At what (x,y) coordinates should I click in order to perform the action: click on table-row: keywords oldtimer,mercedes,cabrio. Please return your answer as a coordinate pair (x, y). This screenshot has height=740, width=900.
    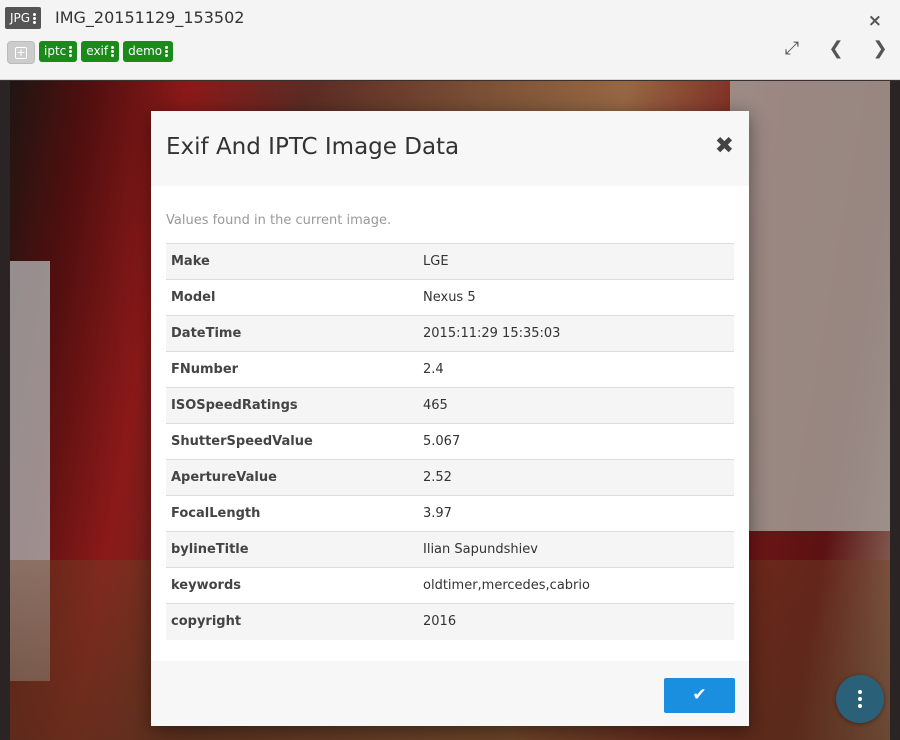
    Looking at the image, I should click on (450, 585).